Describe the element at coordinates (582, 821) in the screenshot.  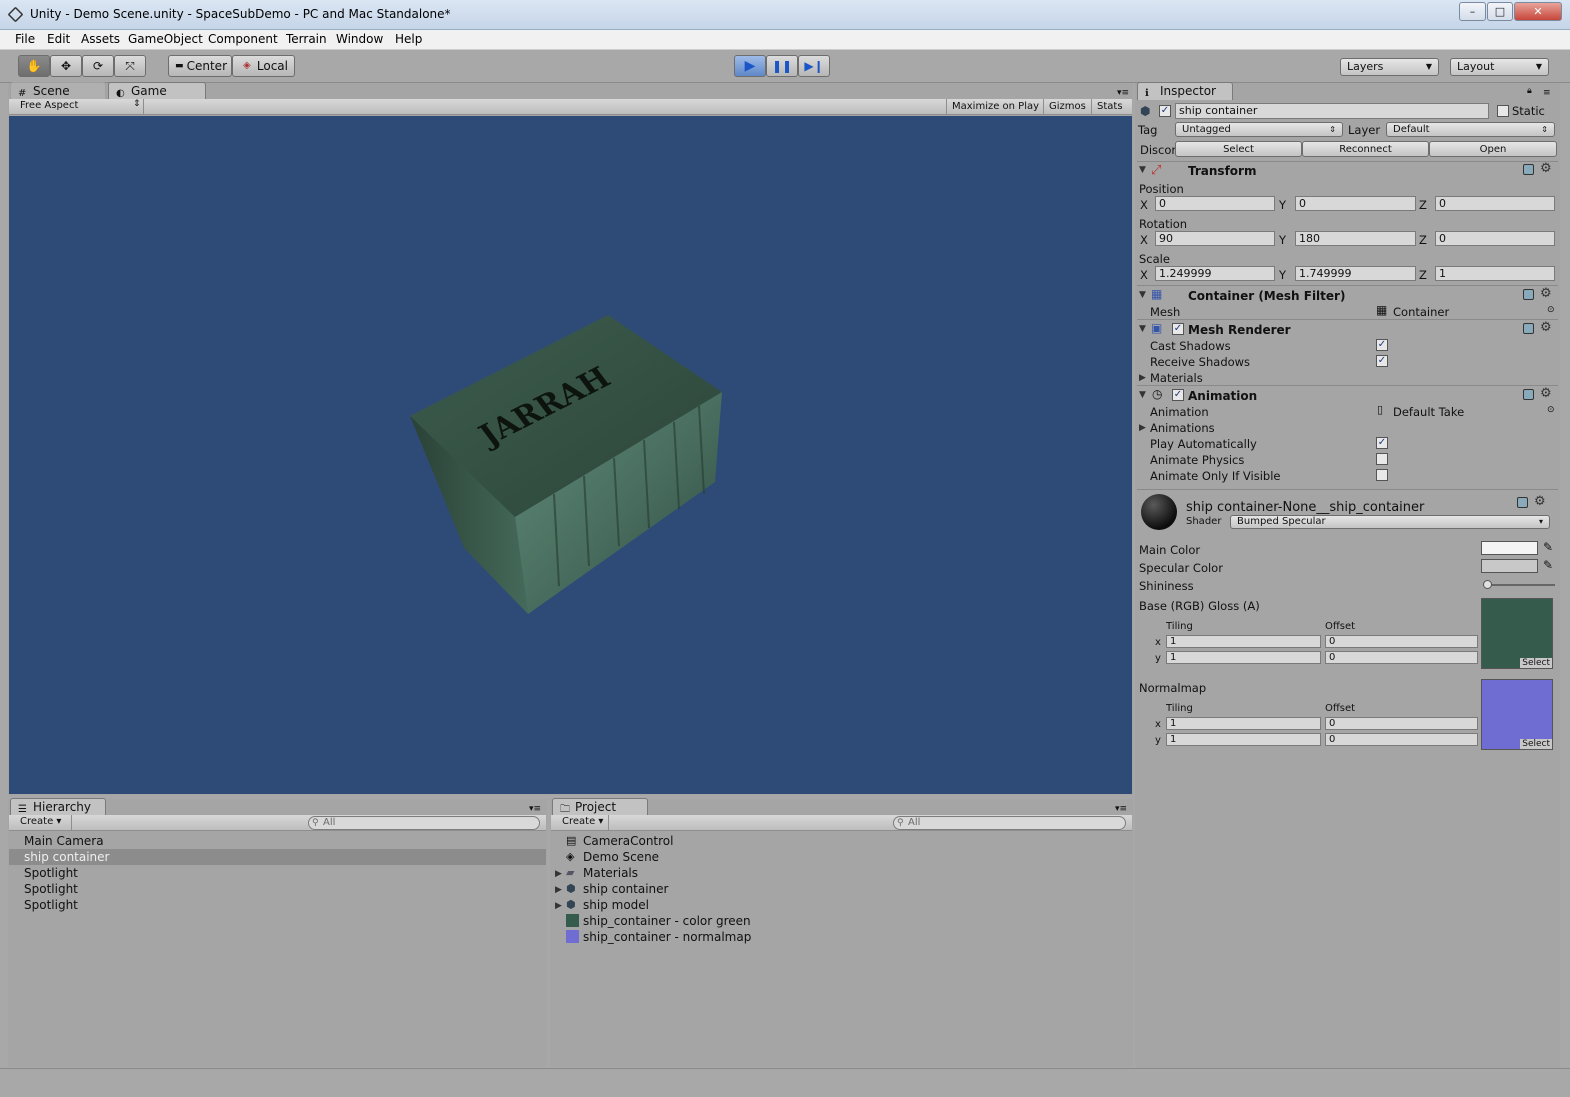
I see `project-create-button: Create ▾` at that location.